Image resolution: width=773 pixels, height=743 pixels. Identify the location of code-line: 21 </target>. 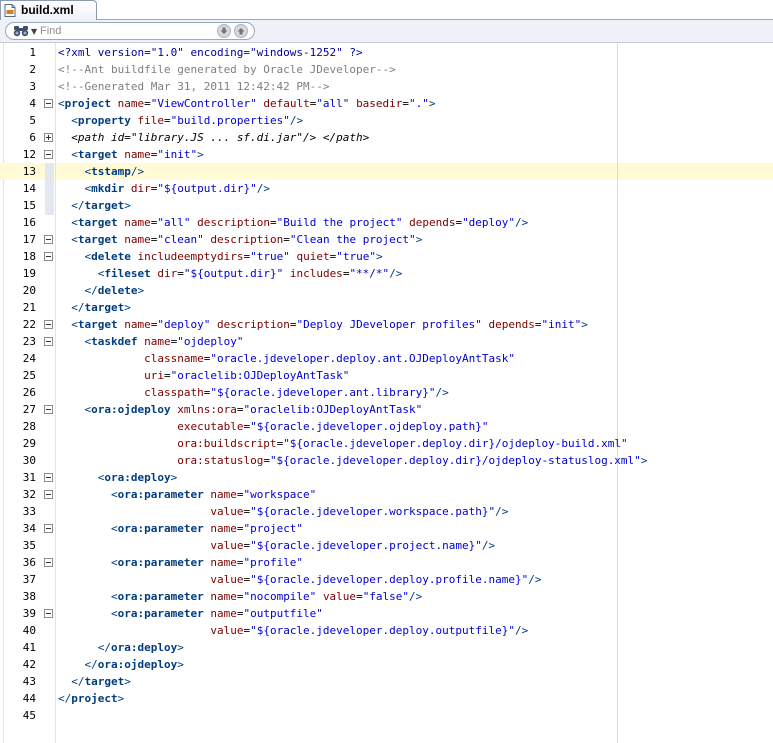
(386, 307).